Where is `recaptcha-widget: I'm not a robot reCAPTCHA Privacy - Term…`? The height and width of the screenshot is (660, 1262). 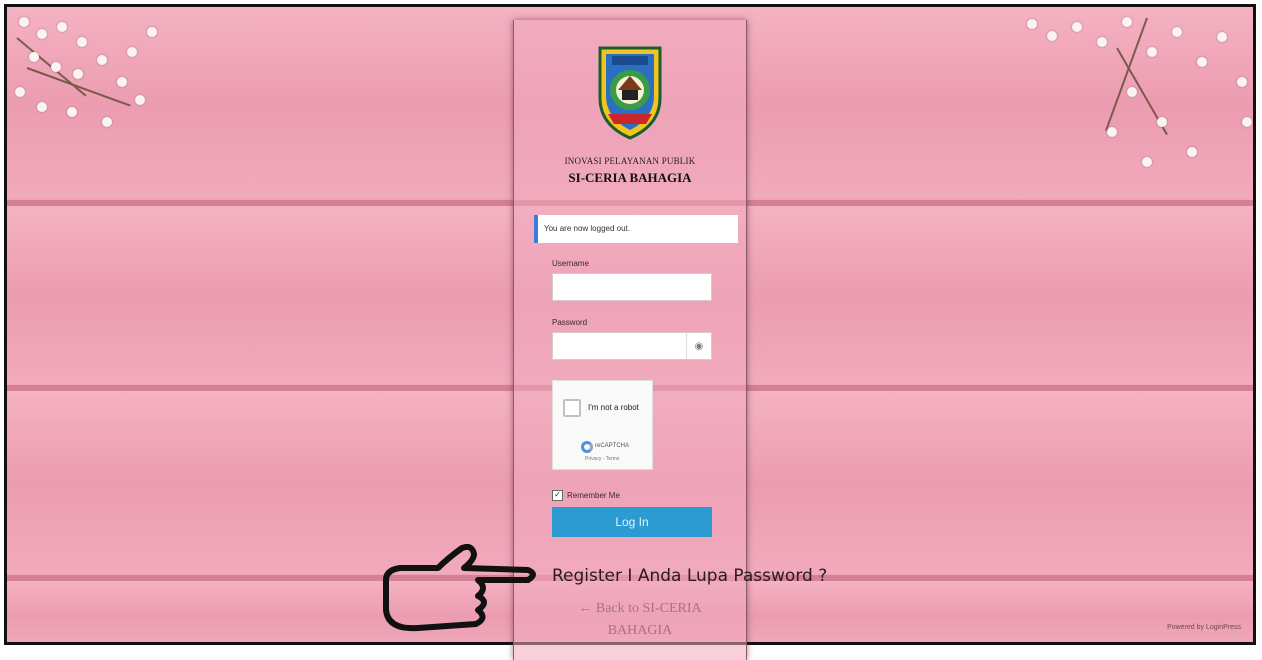 recaptcha-widget: I'm not a robot reCAPTCHA Privacy - Term… is located at coordinates (602, 425).